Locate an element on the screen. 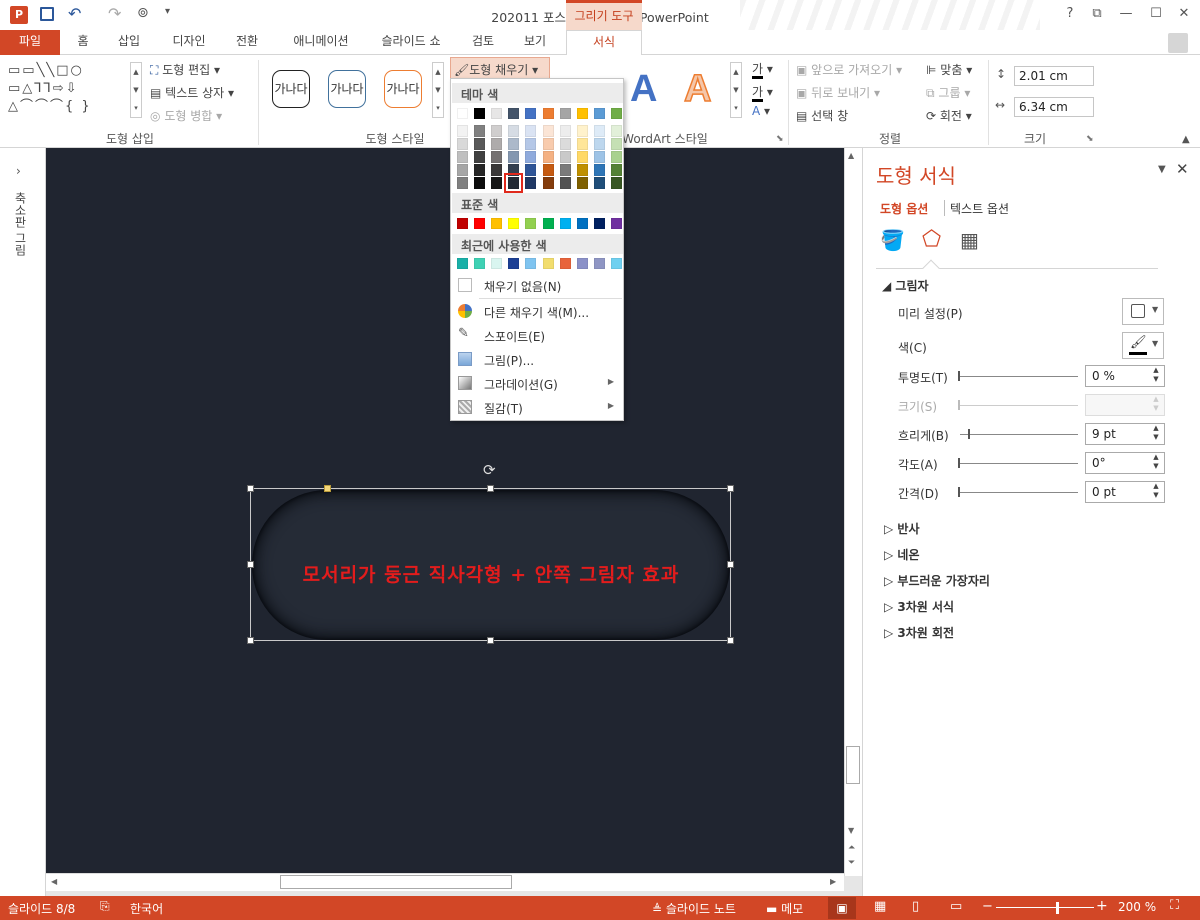  scroll-down-icon: ▼ is located at coordinates (851, 830).